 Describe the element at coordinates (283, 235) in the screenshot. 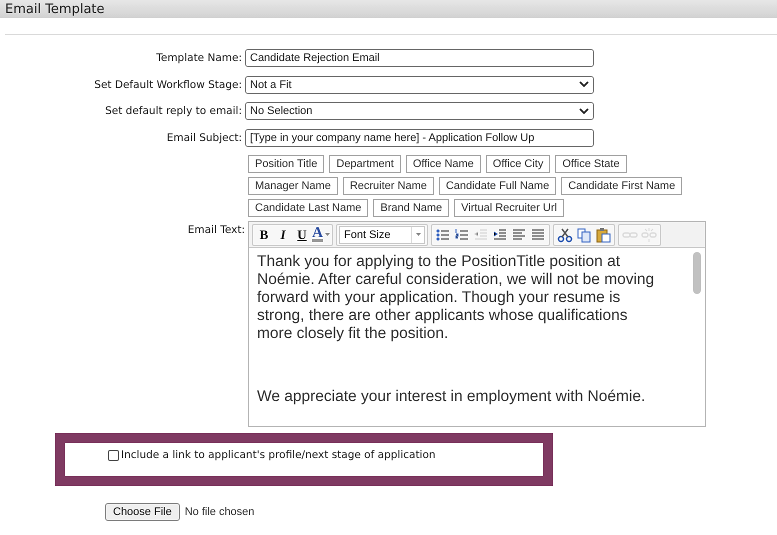

I see `italic-button: I` at that location.